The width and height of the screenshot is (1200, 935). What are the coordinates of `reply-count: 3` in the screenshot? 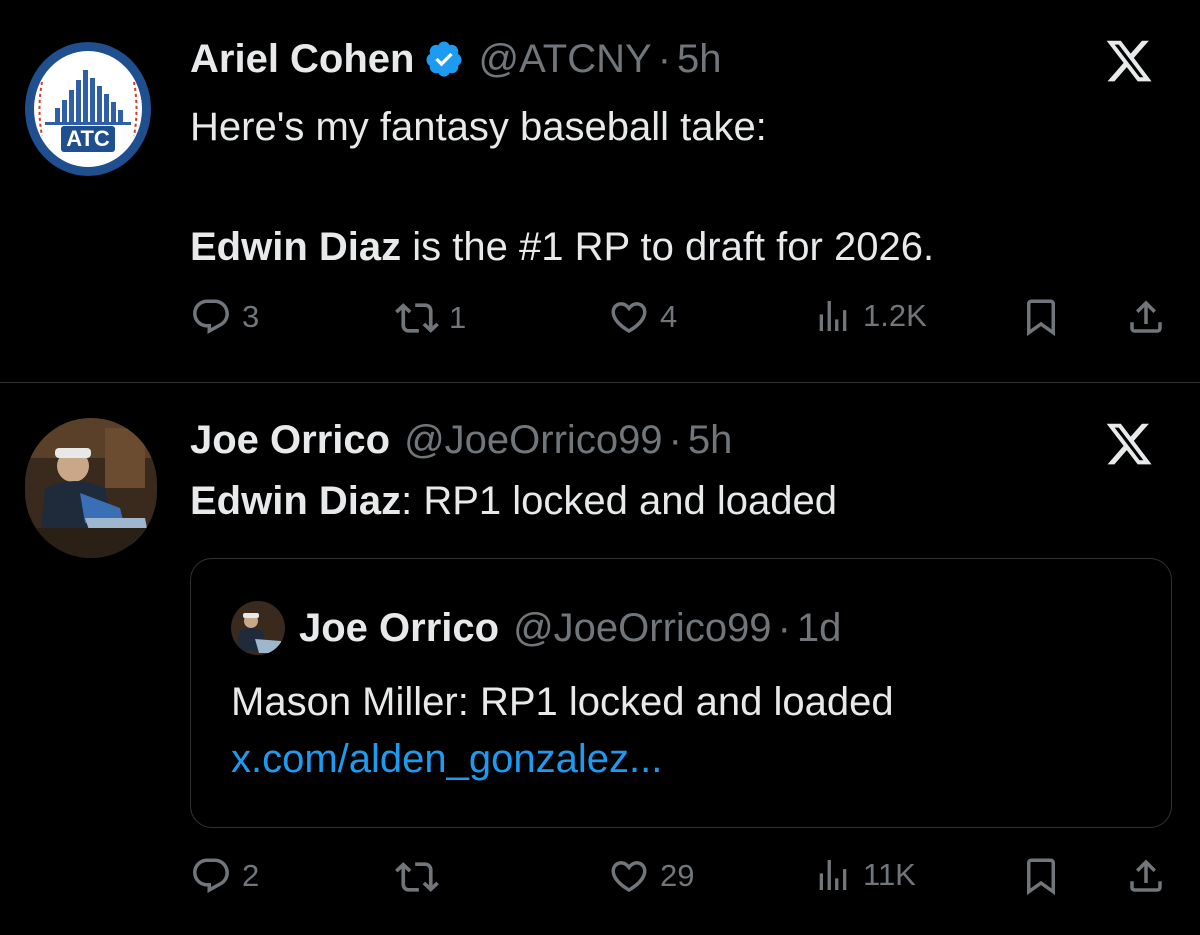 It's located at (251, 316).